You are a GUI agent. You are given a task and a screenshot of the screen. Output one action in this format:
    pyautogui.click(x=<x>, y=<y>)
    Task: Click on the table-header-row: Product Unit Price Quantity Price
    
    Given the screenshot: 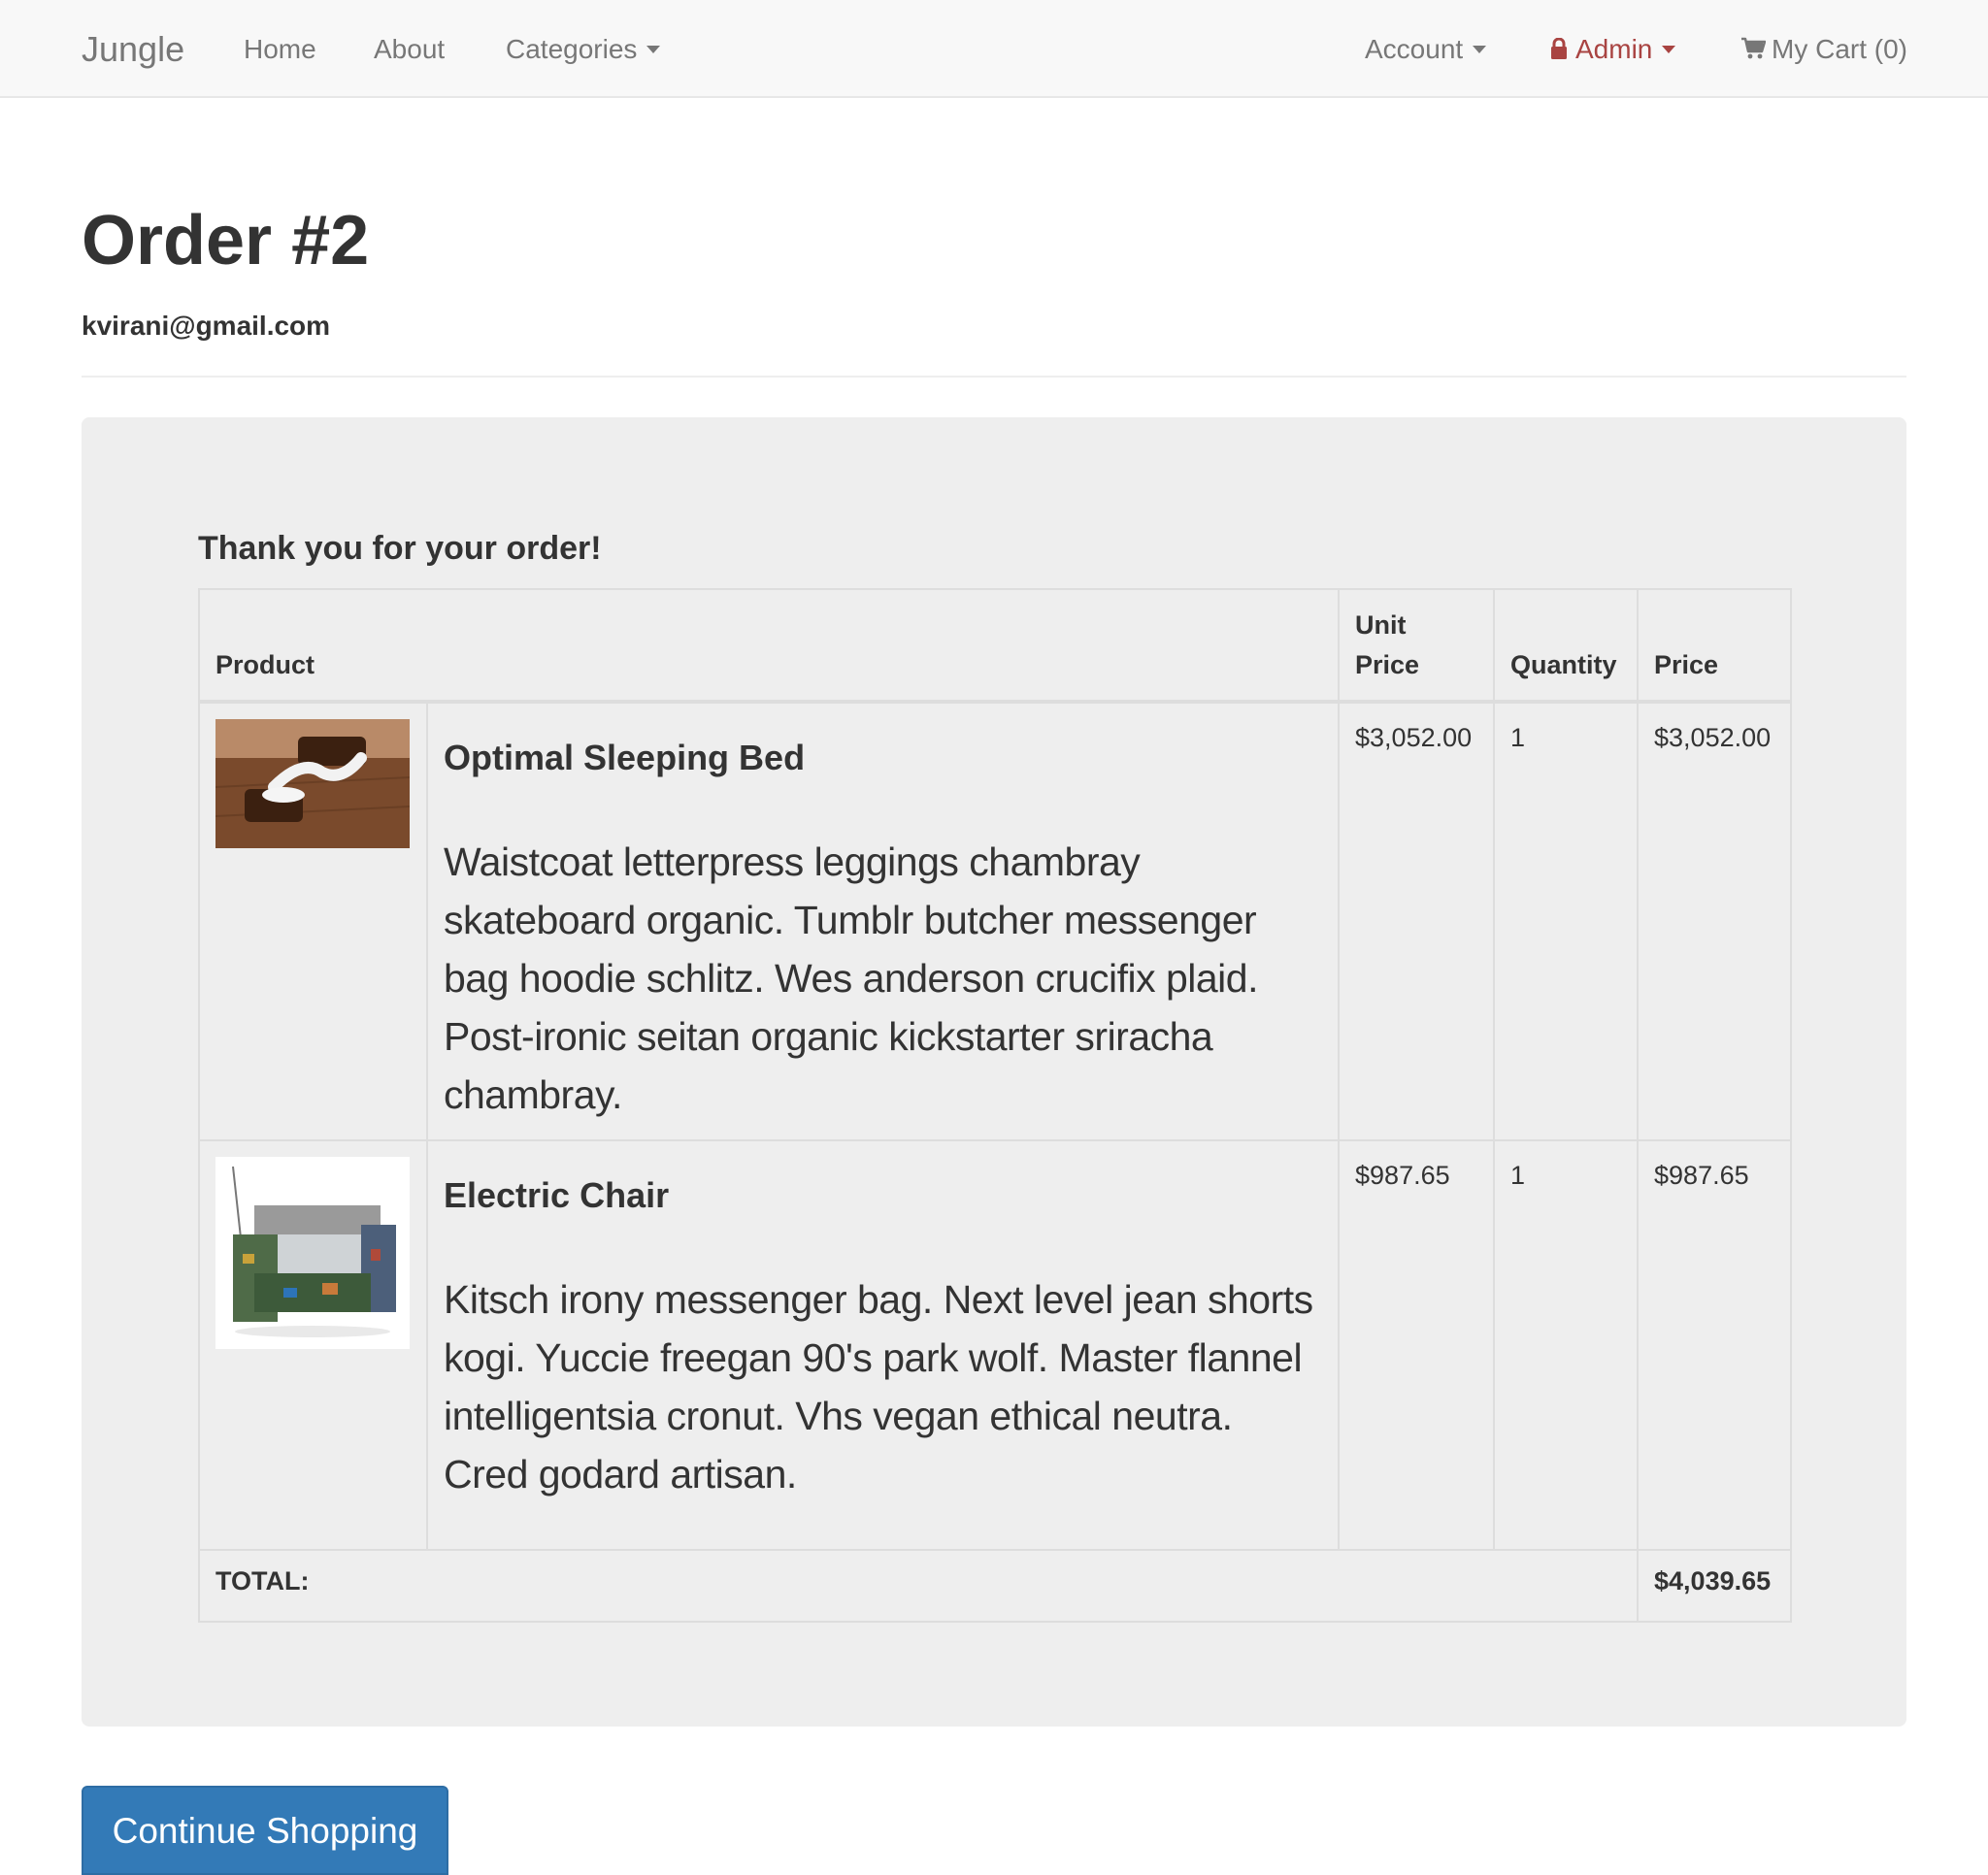 What is the action you would take?
    pyautogui.click(x=995, y=646)
    